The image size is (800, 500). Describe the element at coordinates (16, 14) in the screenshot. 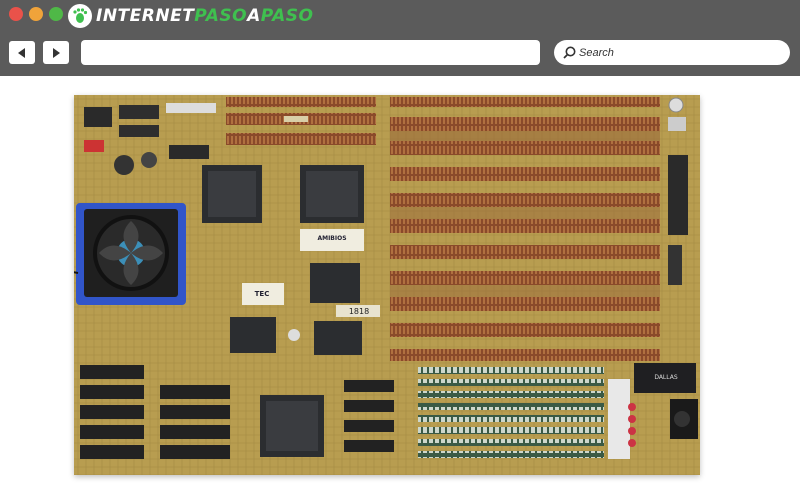

I see `close-window-button` at that location.